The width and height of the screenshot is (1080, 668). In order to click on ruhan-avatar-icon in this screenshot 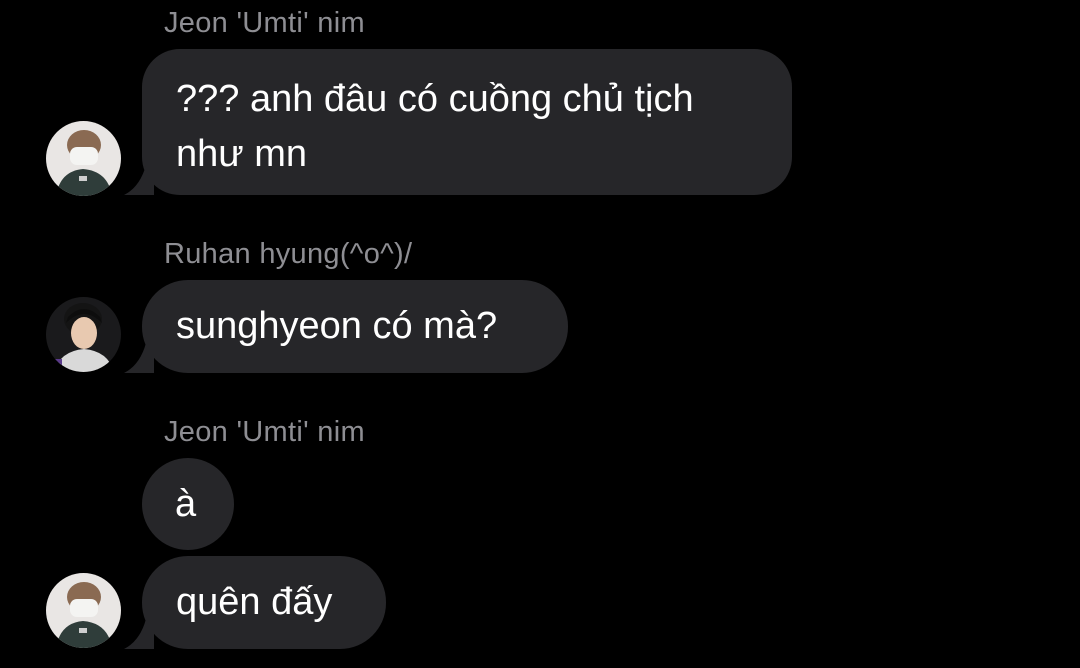, I will do `click(83, 334)`.